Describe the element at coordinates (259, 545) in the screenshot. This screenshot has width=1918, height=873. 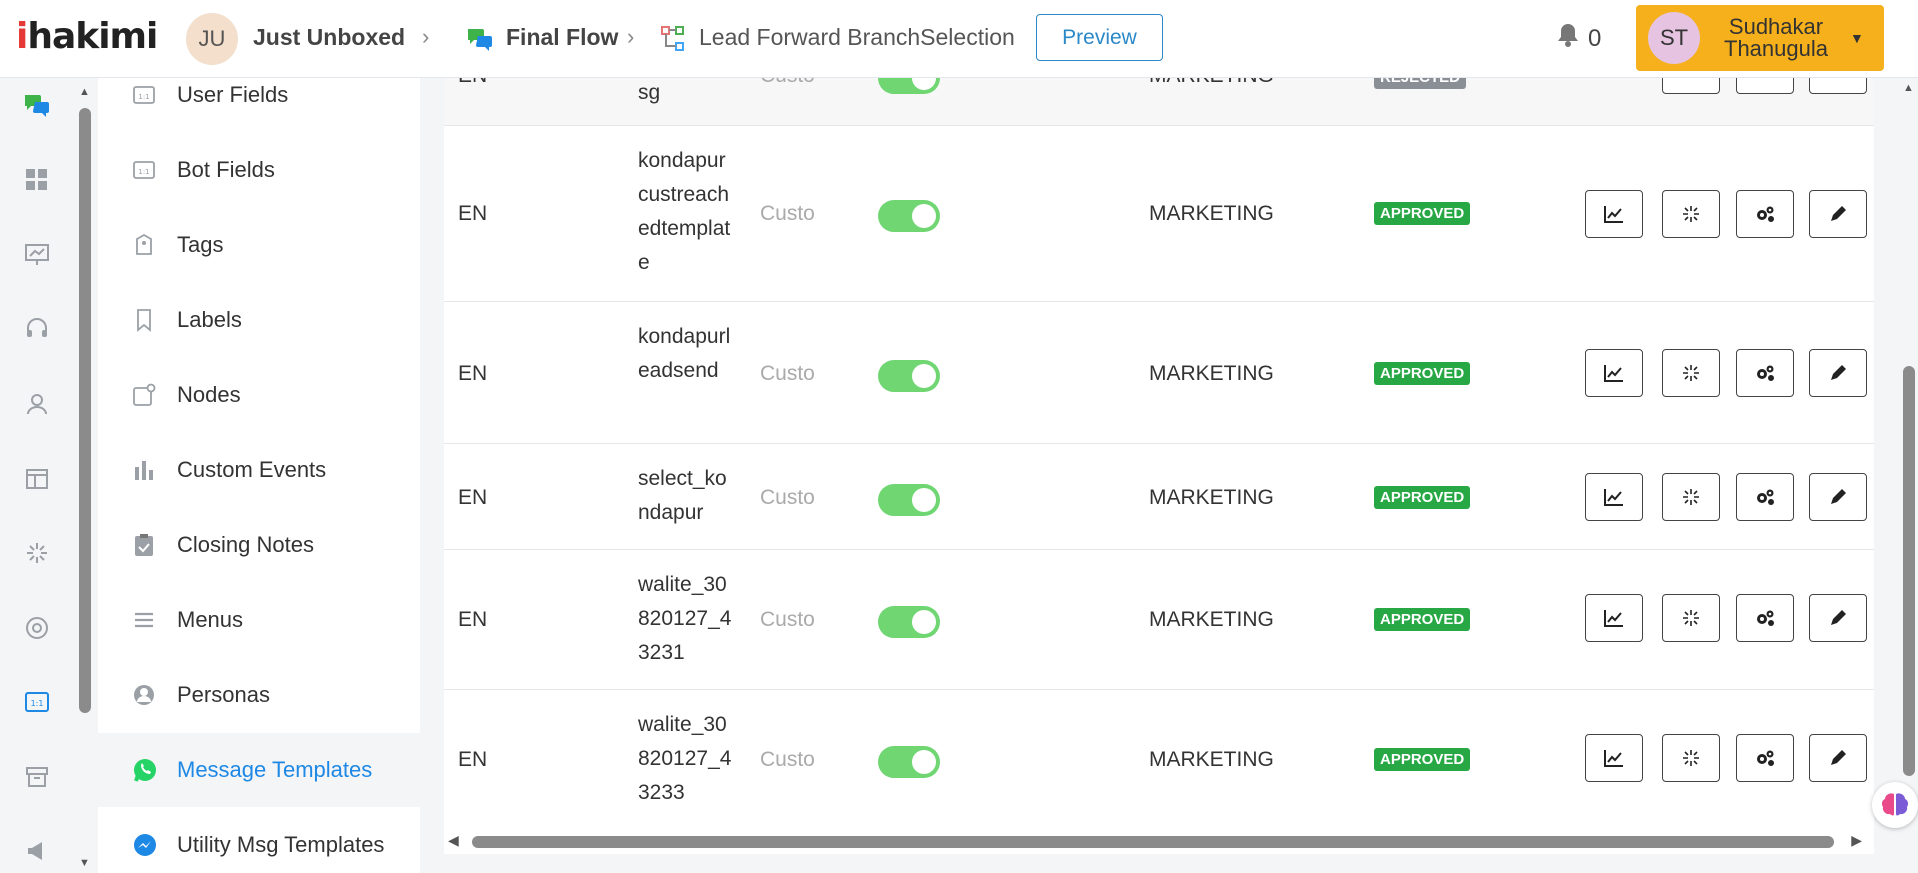
I see `sidebar-item-closing-notes: Closing Notes` at that location.